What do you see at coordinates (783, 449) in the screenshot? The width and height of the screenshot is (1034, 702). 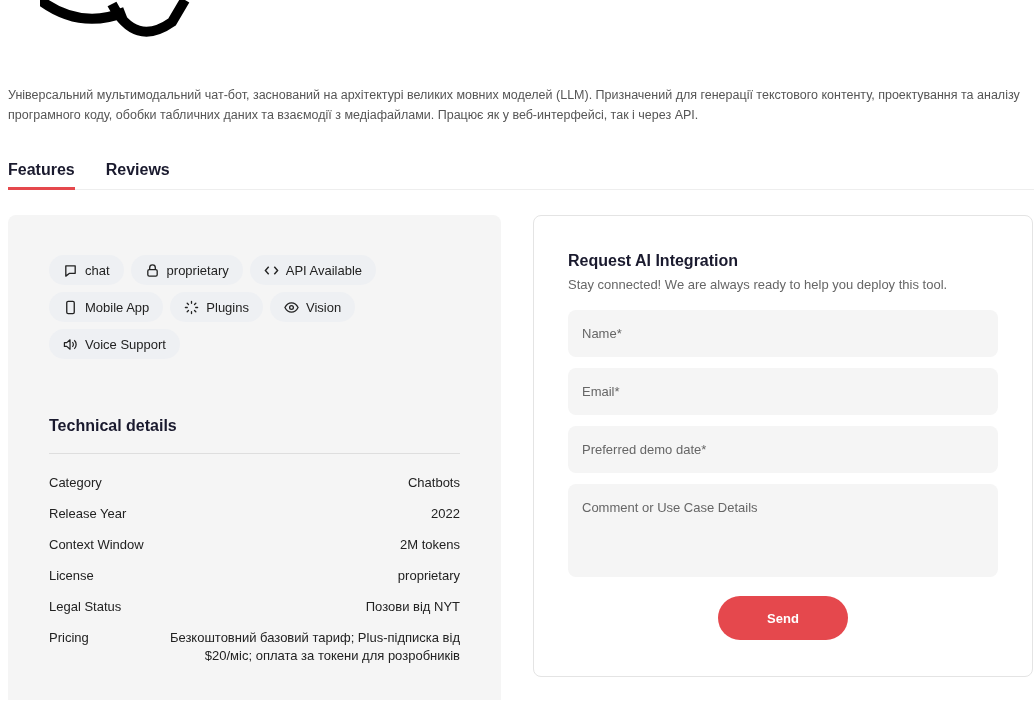 I see `input-field: Preferred demo date*` at bounding box center [783, 449].